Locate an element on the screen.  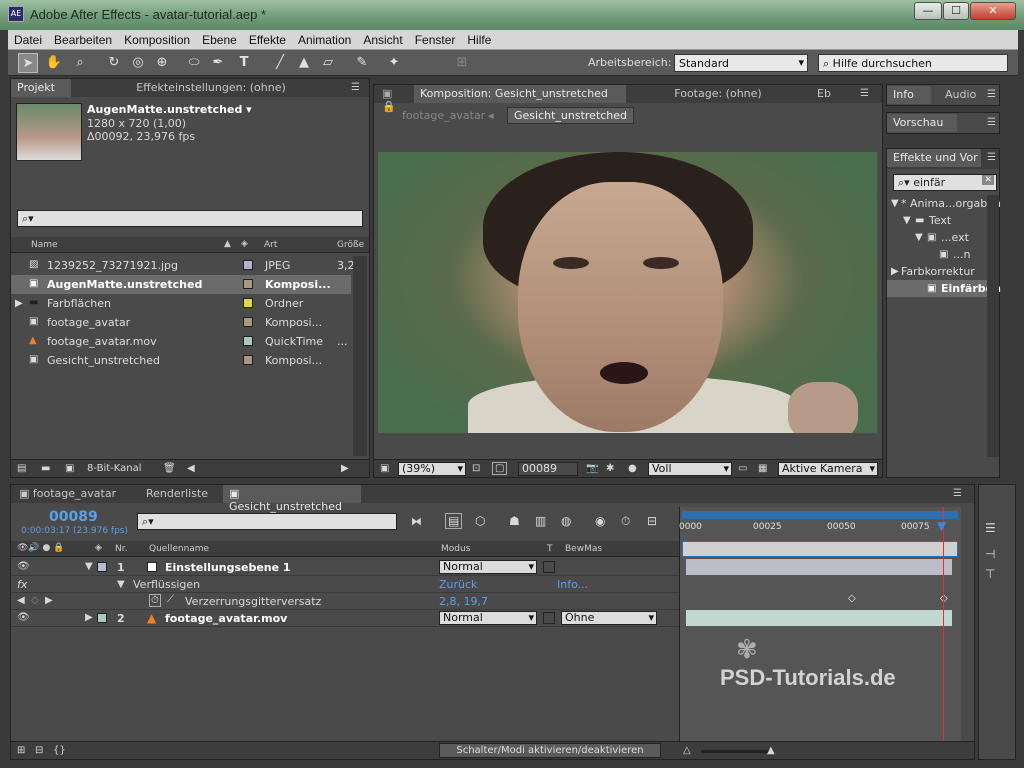
lock-icon: ▣🔒 is located at coordinates (391, 99).